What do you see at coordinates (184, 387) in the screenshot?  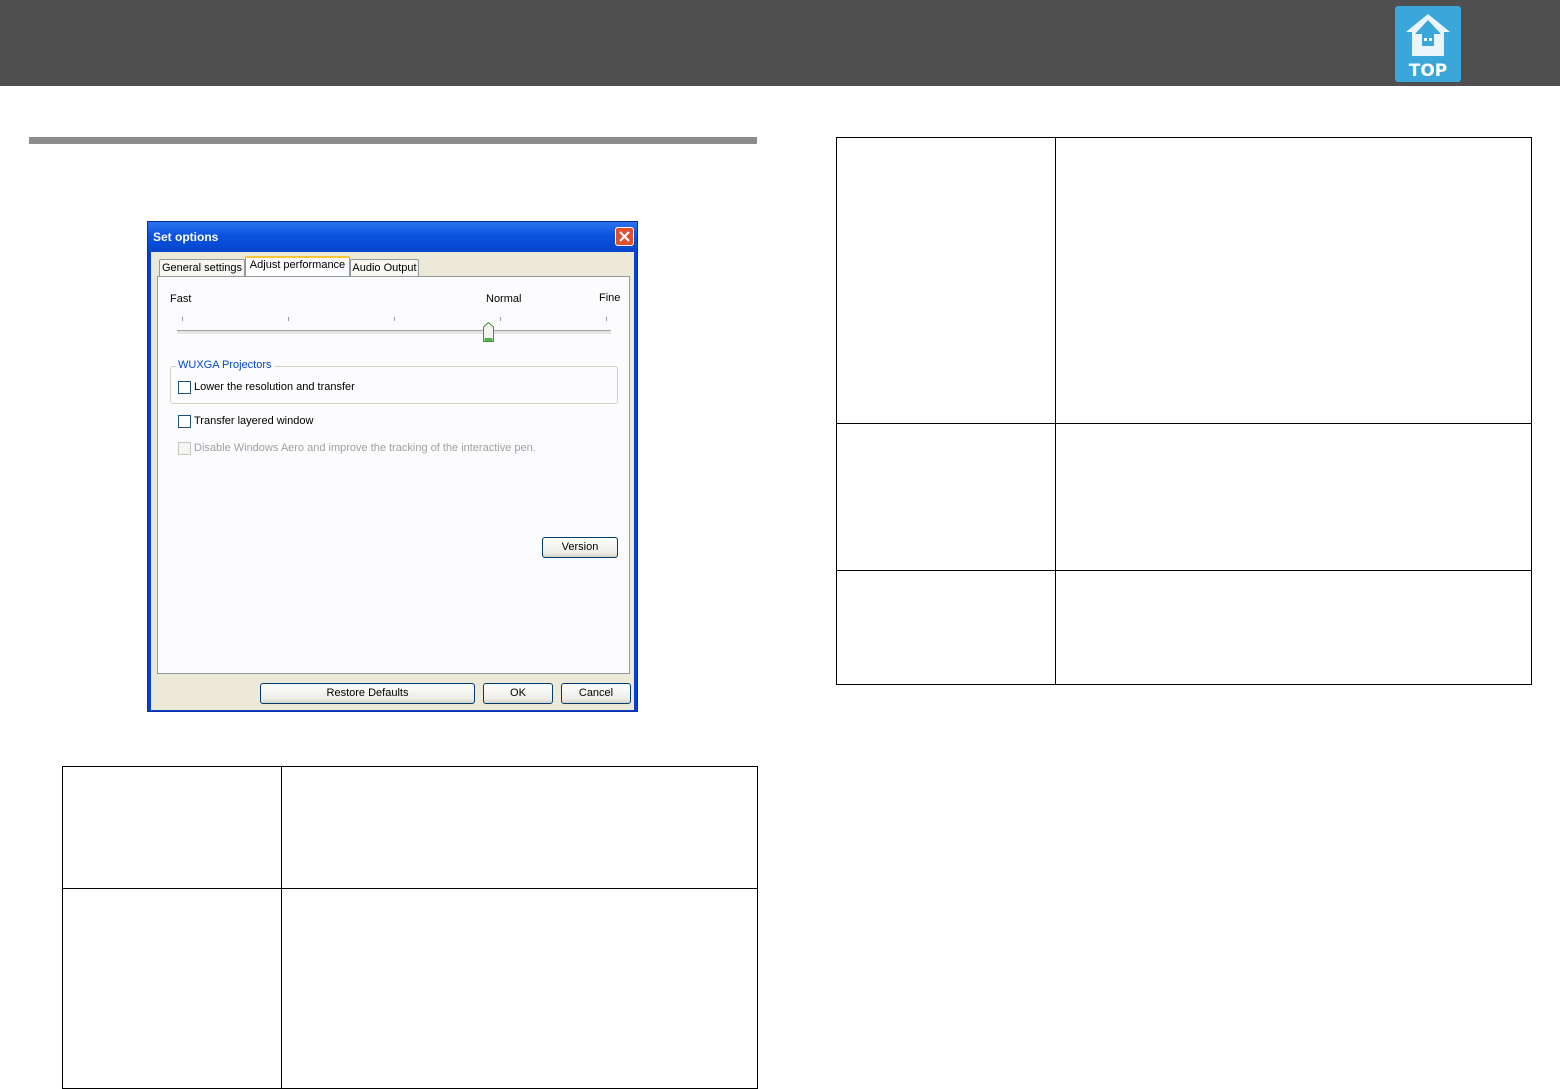 I see `lower-resolution-checkbox` at bounding box center [184, 387].